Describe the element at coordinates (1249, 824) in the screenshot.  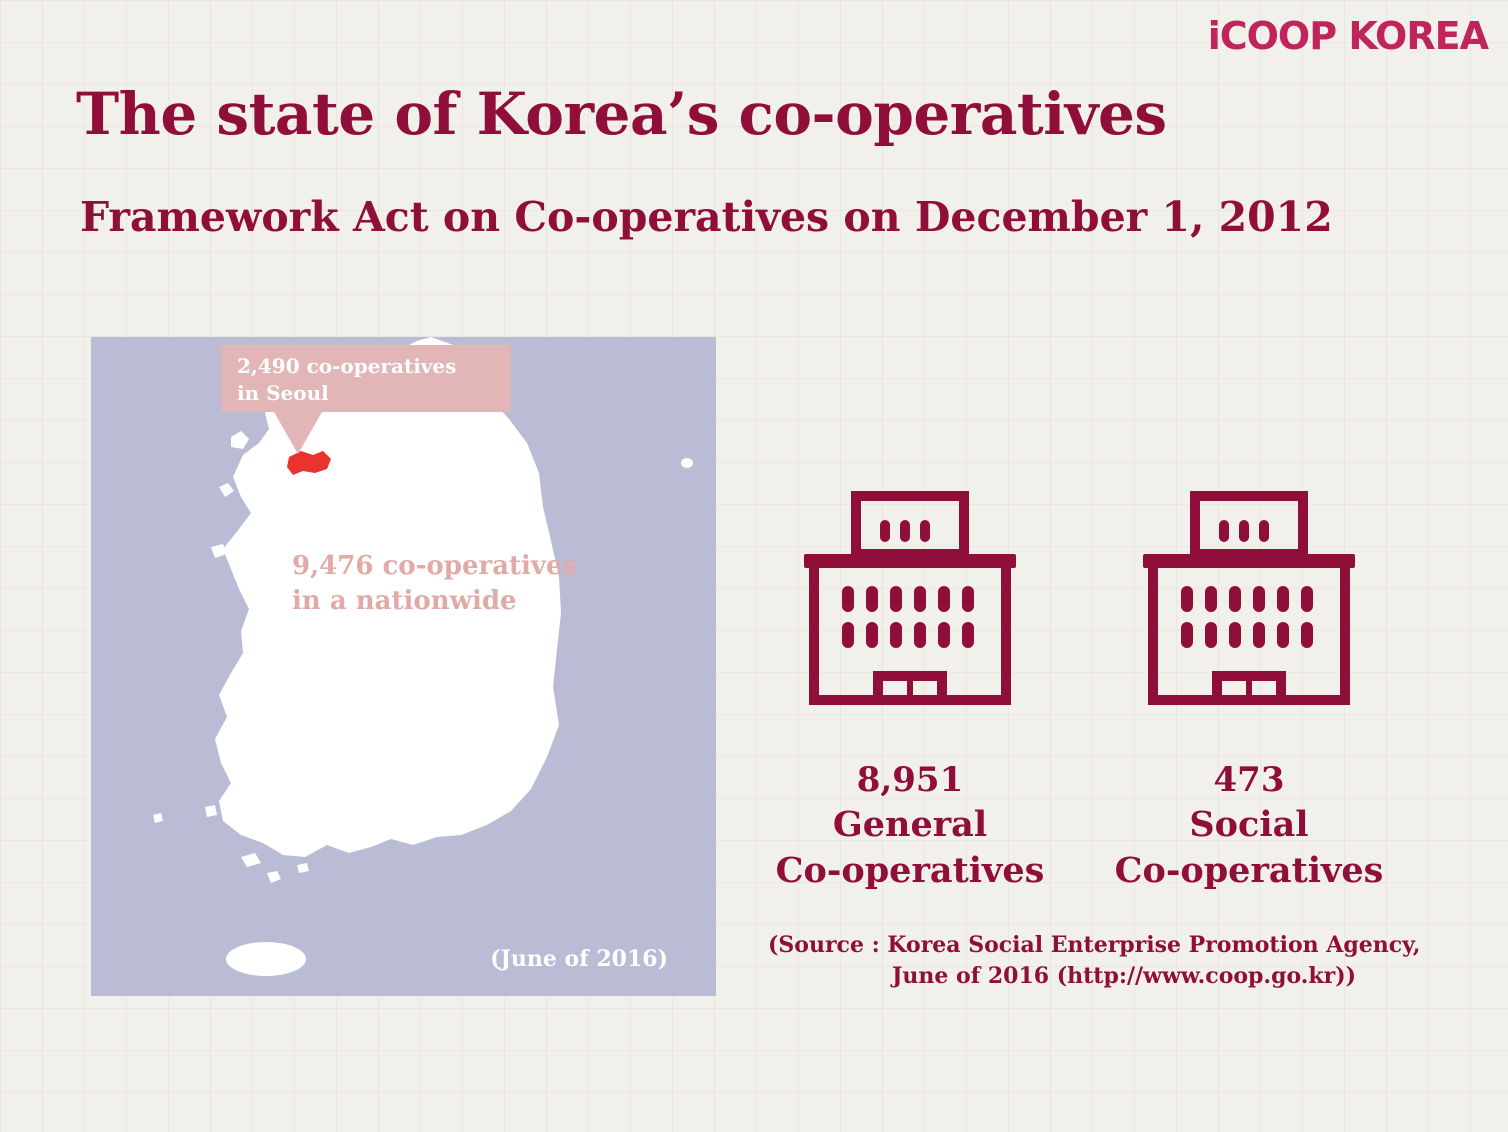
I see `social-coop-label-1: Social` at that location.